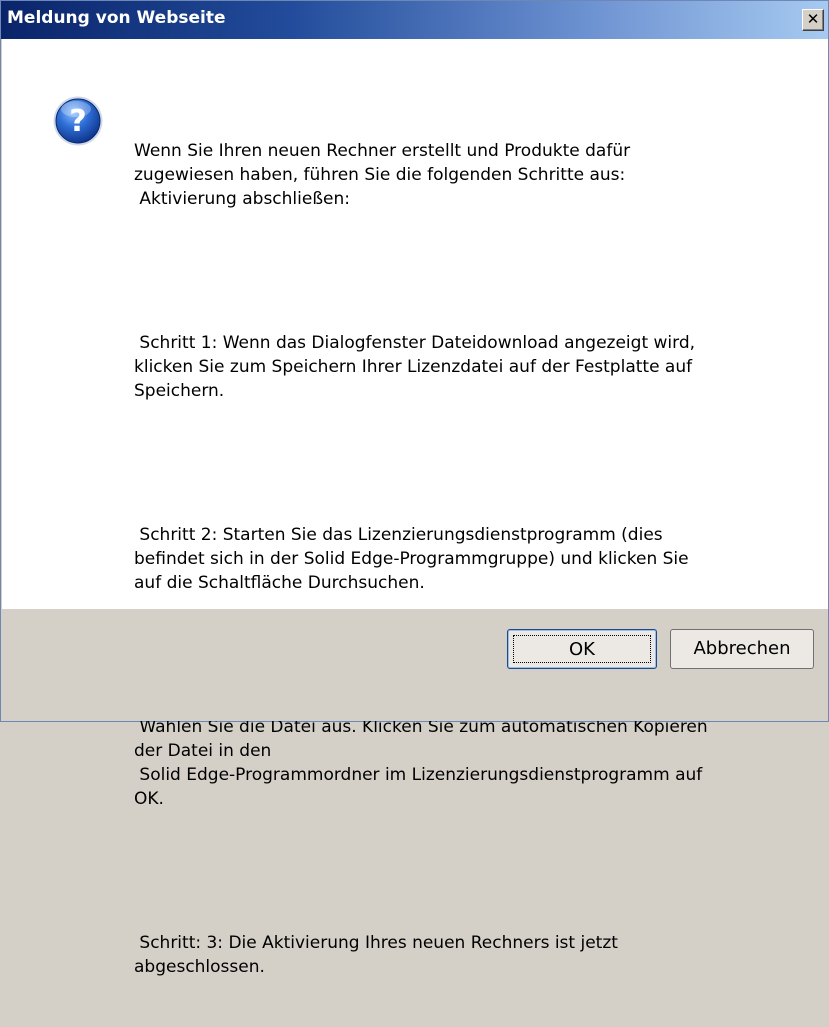 This screenshot has height=1027, width=829. I want to click on ok-button-focus-ring: OK, so click(582, 649).